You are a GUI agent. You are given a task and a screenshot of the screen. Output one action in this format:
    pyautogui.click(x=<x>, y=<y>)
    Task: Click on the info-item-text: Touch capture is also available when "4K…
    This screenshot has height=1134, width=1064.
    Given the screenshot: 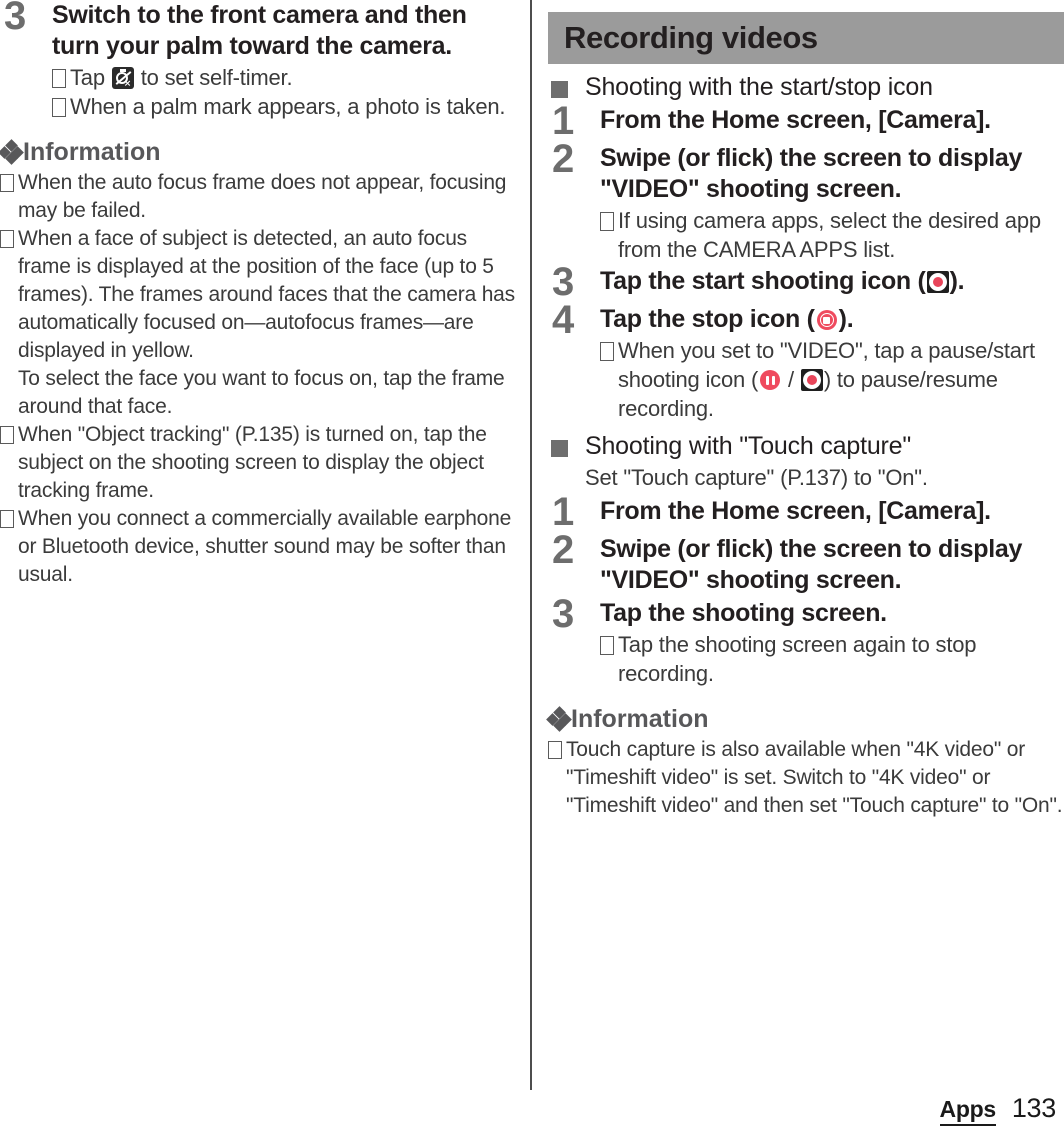 What is the action you would take?
    pyautogui.click(x=814, y=777)
    